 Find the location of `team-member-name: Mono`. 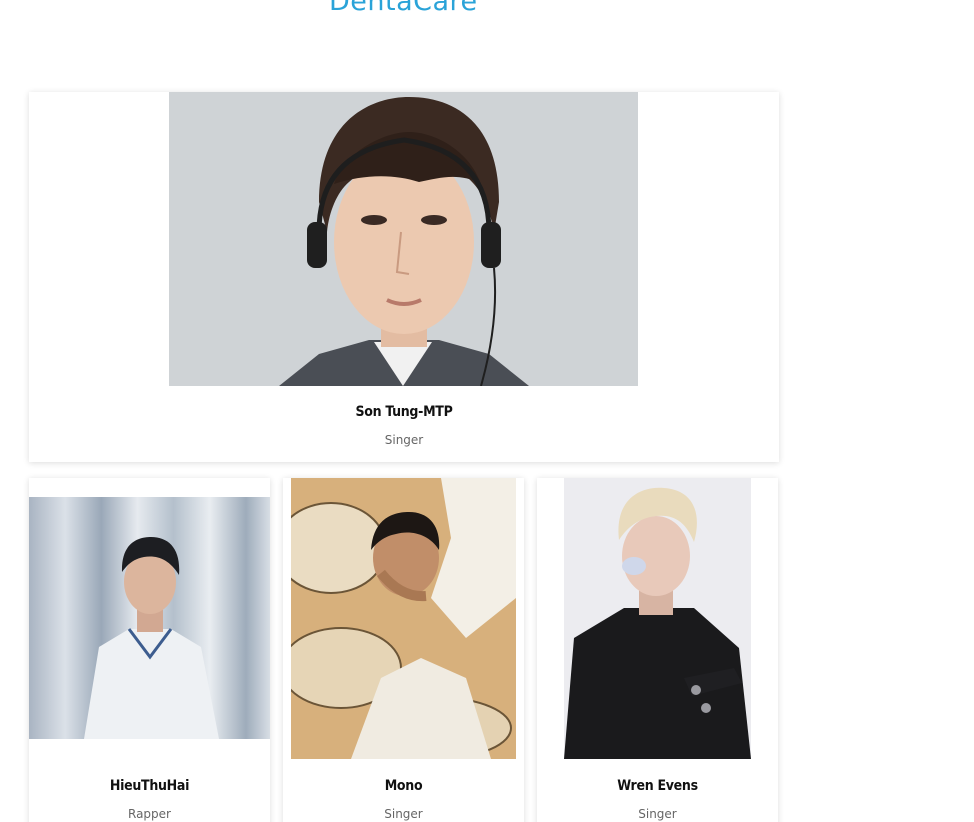

team-member-name: Mono is located at coordinates (403, 786).